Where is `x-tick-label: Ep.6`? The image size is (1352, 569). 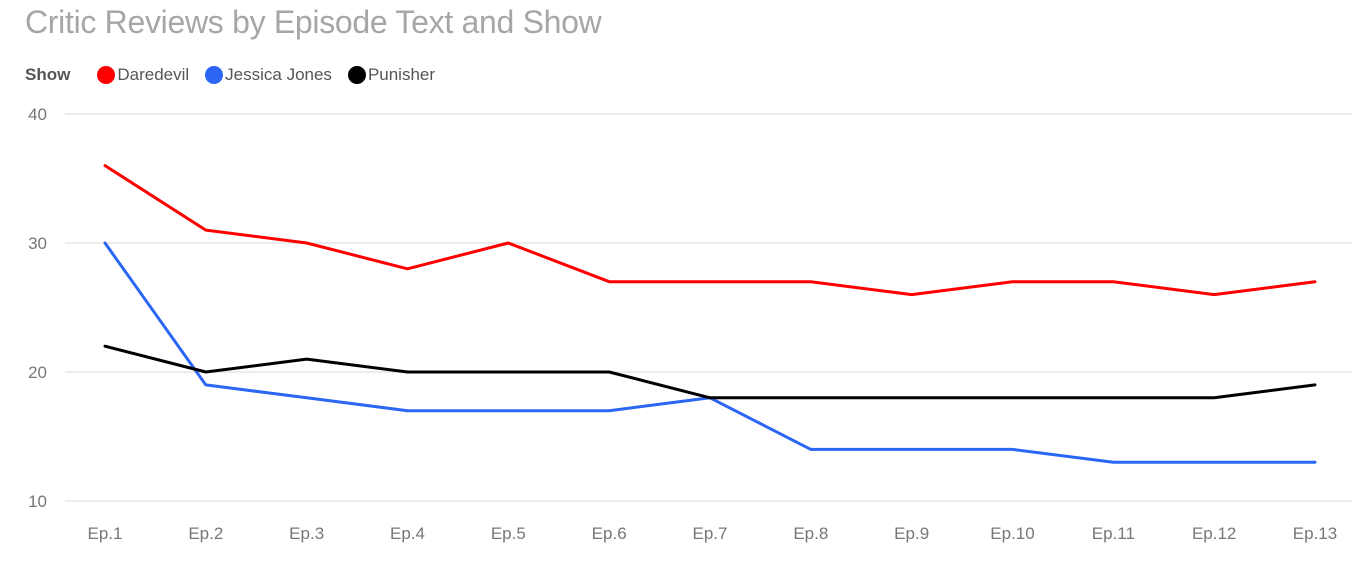 x-tick-label: Ep.6 is located at coordinates (609, 533).